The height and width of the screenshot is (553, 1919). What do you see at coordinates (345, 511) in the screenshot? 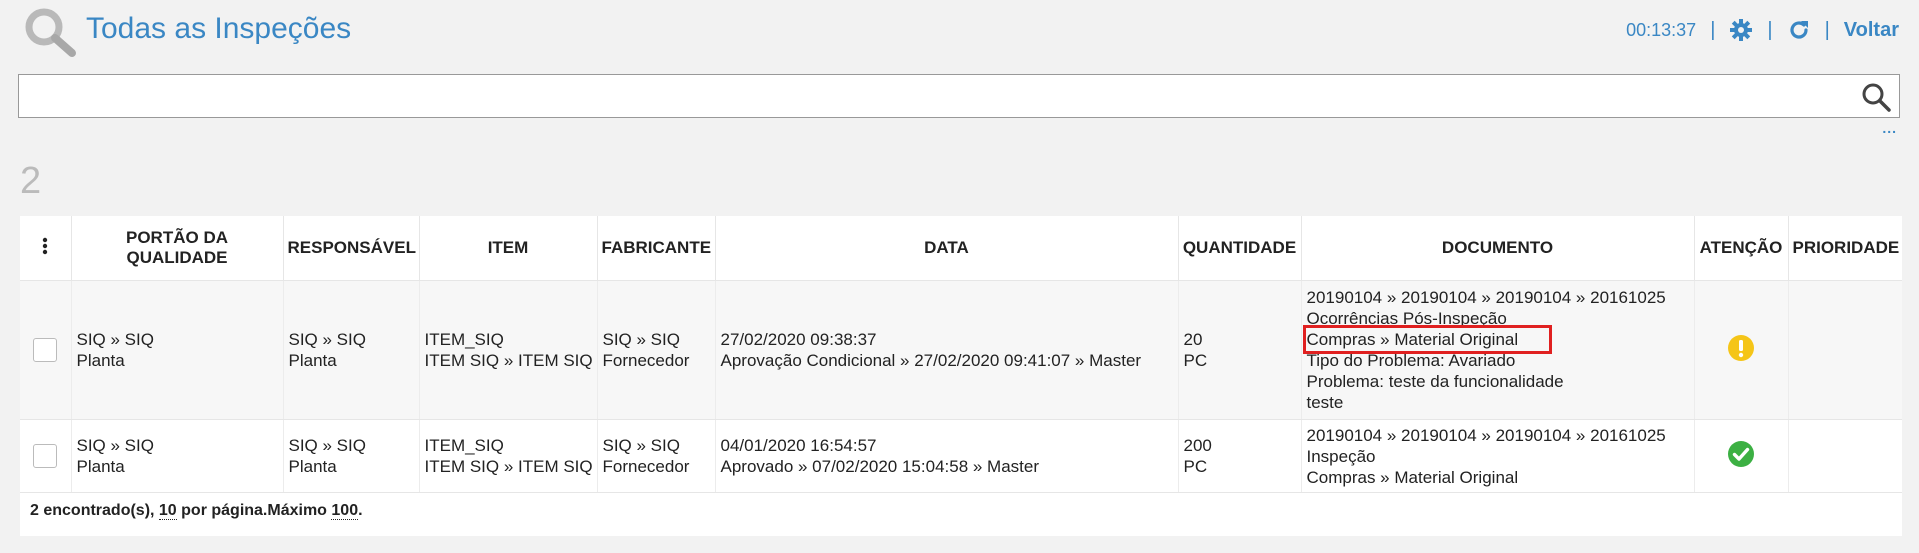
I see `max-selector: 100` at bounding box center [345, 511].